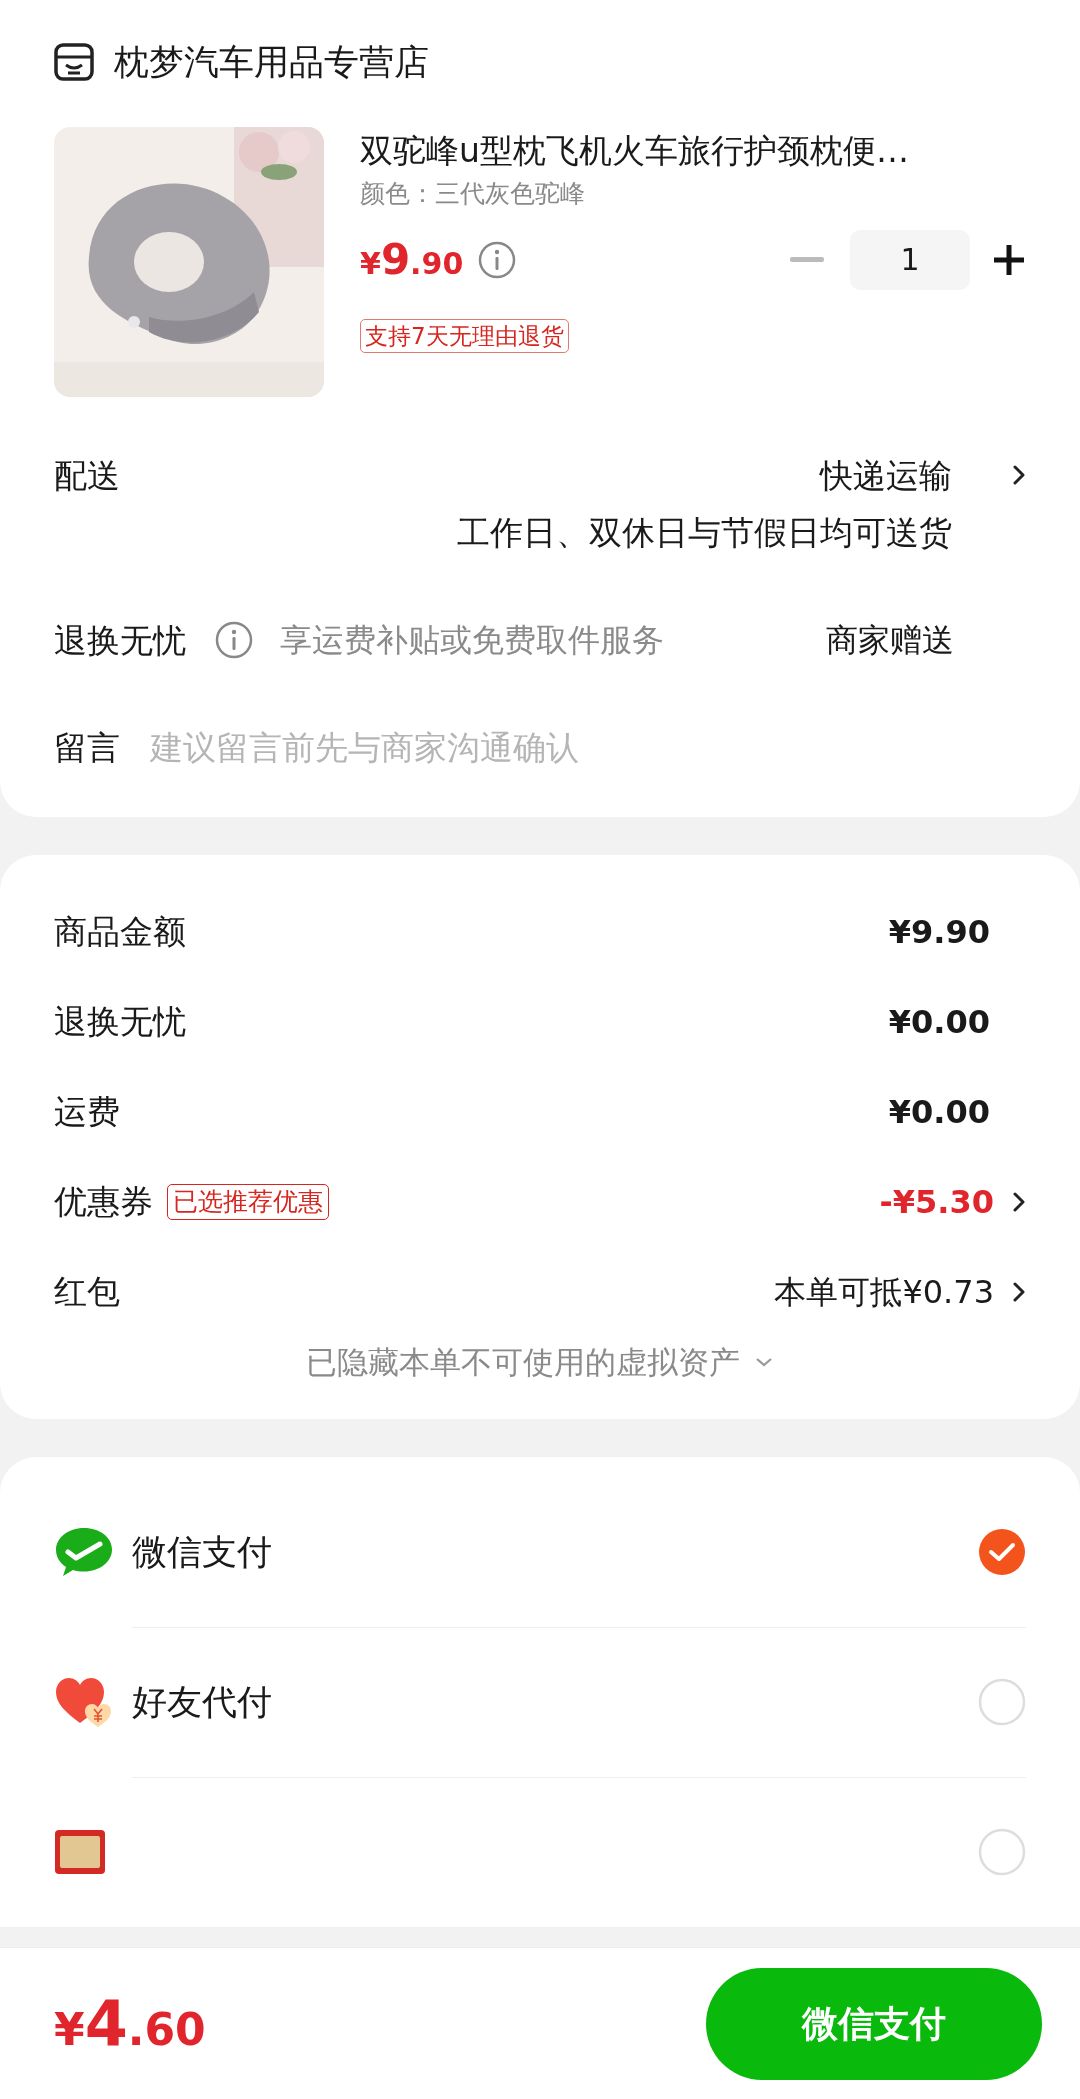 The width and height of the screenshot is (1080, 2099). Describe the element at coordinates (202, 1552) in the screenshot. I see `payment-method-label: 微信支付` at that location.